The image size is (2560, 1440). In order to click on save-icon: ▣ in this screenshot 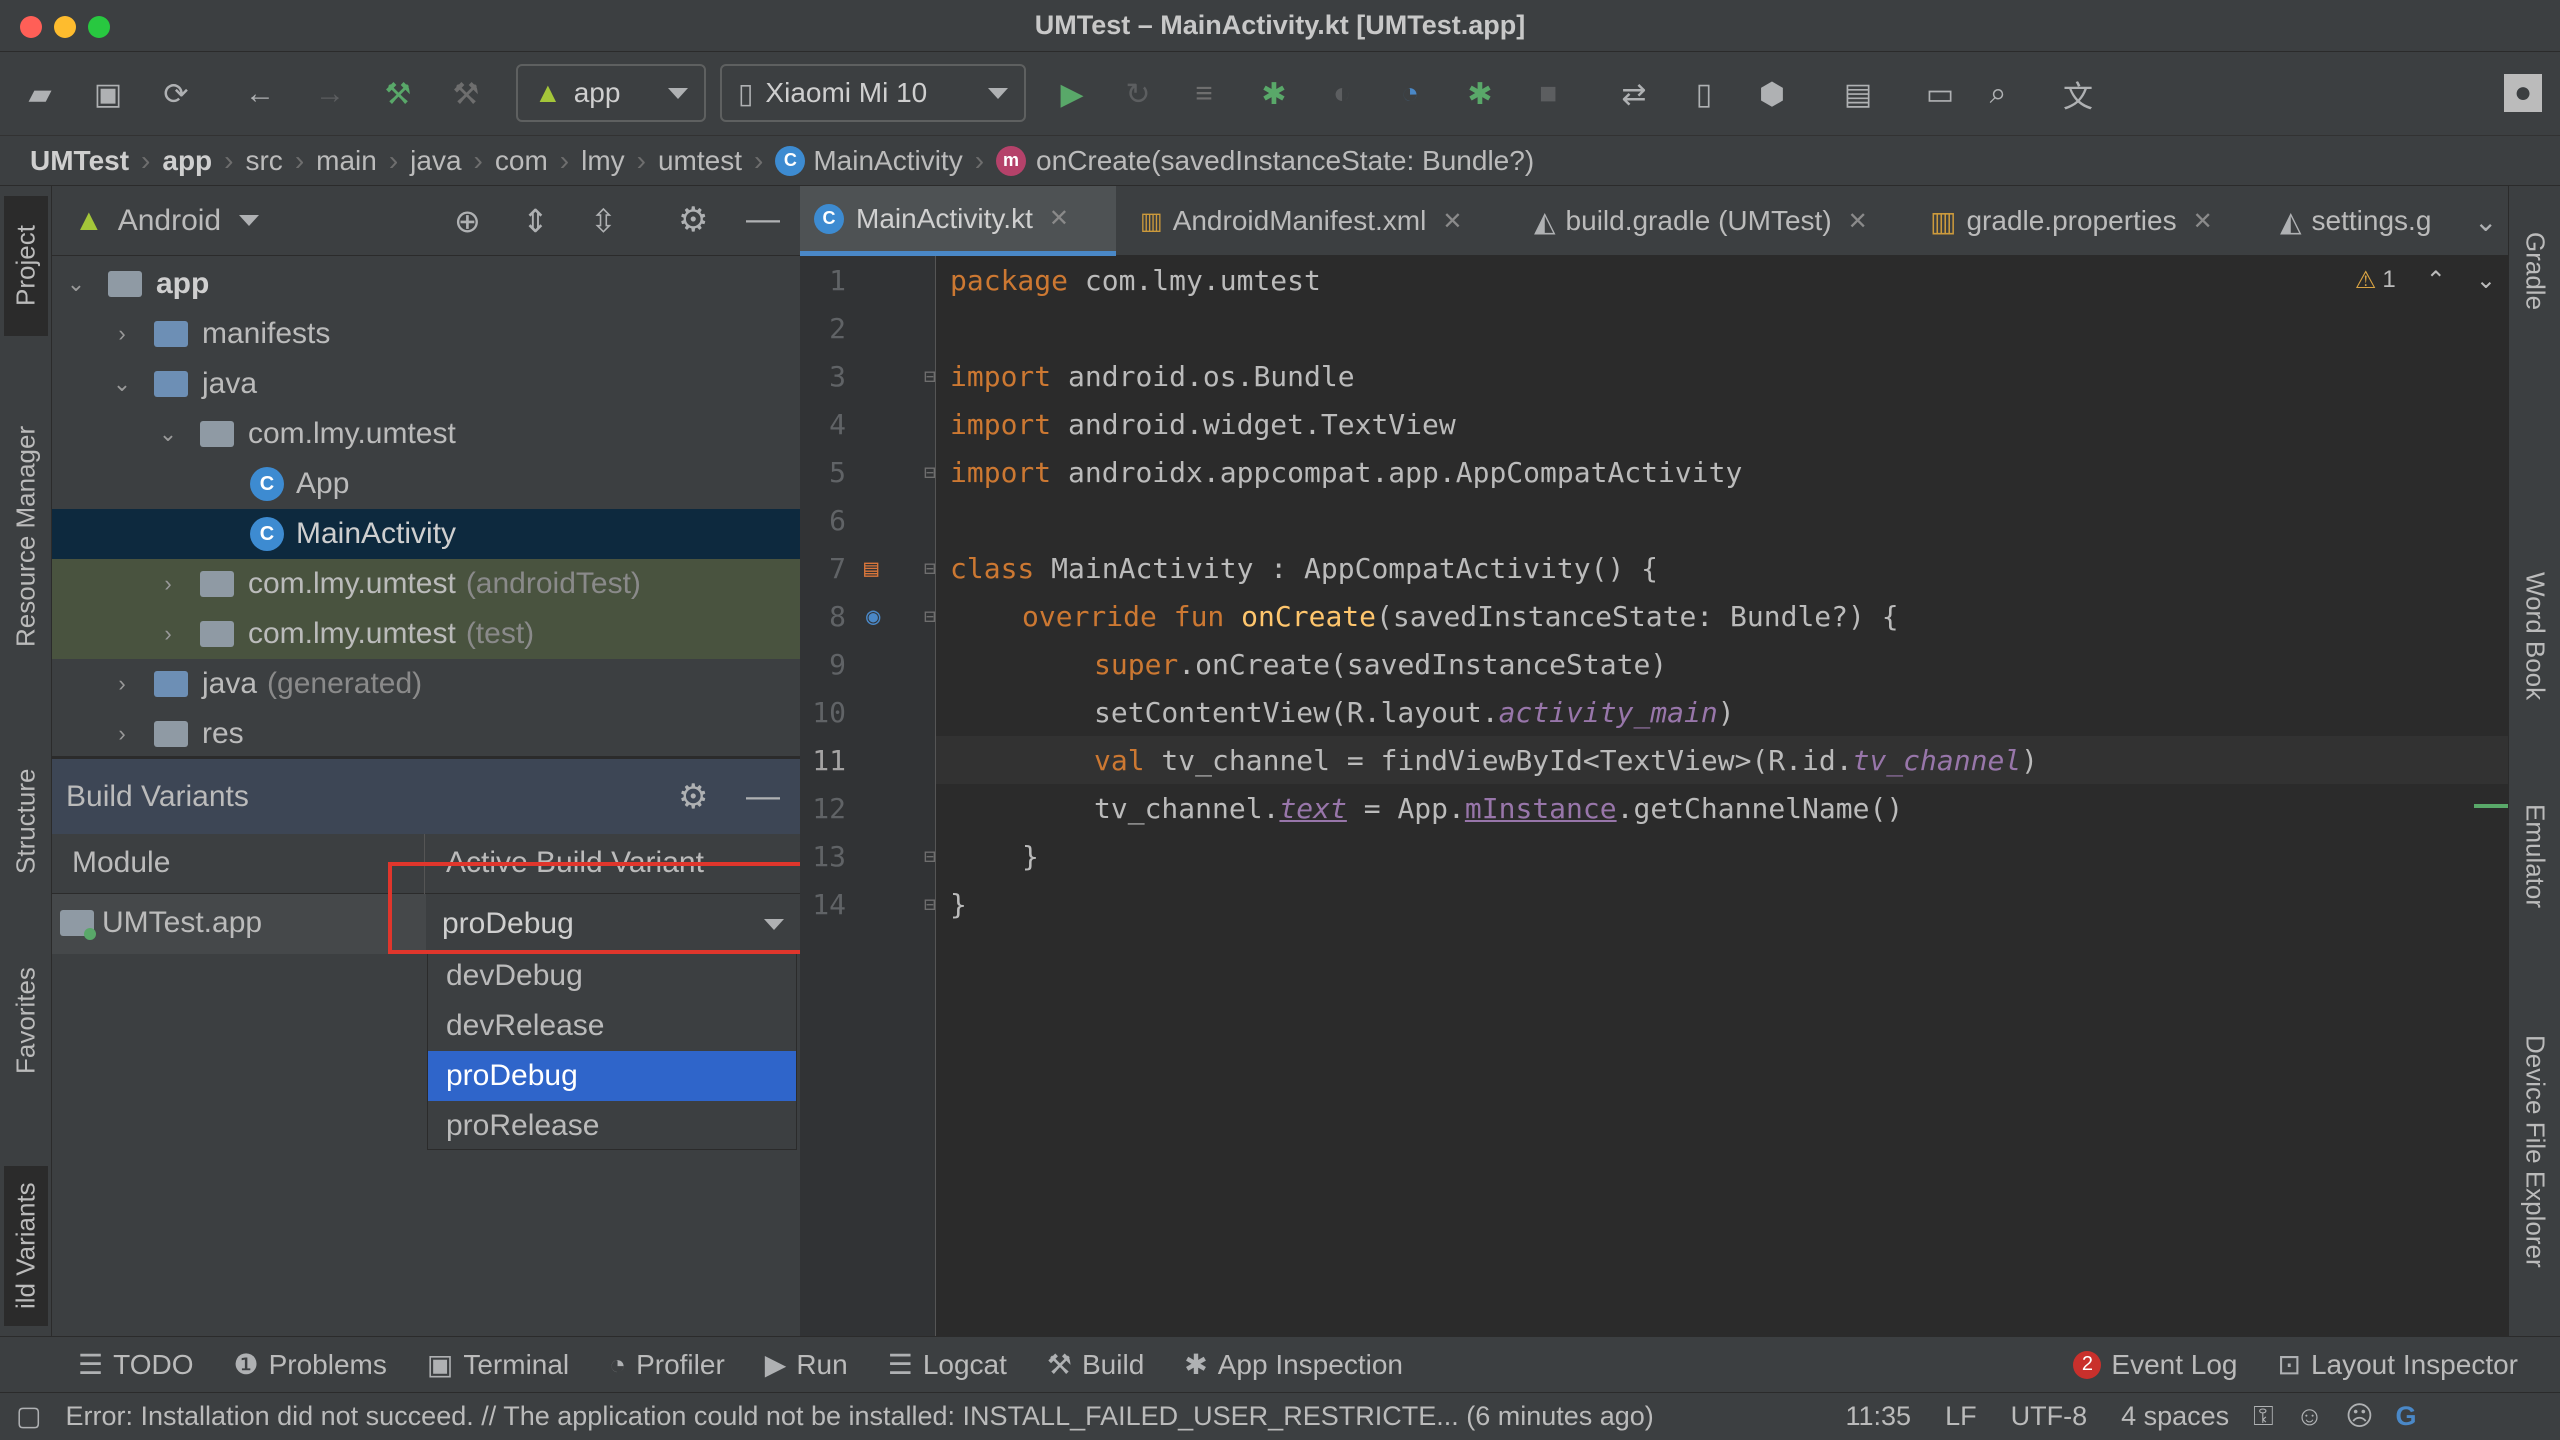, I will do `click(108, 94)`.